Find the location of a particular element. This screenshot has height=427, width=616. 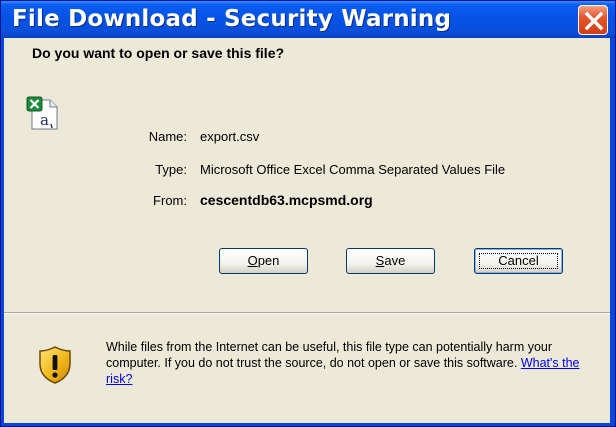

name-value: export.csv is located at coordinates (230, 136).